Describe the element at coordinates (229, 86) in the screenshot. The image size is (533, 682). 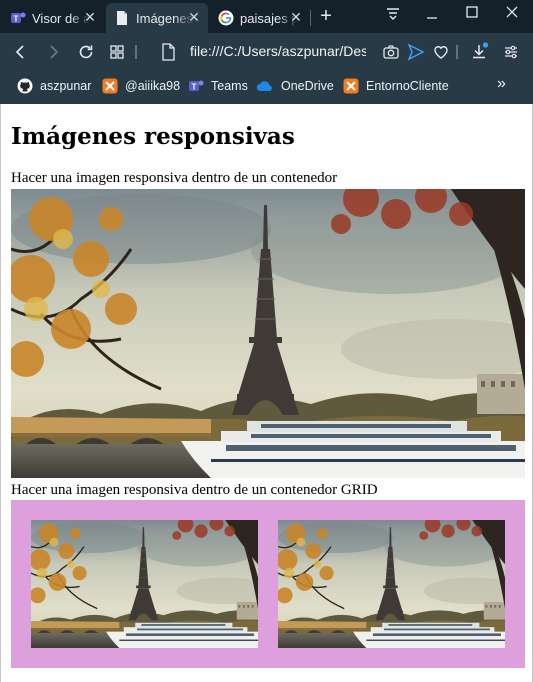
I see `bookmark-label: Teams` at that location.